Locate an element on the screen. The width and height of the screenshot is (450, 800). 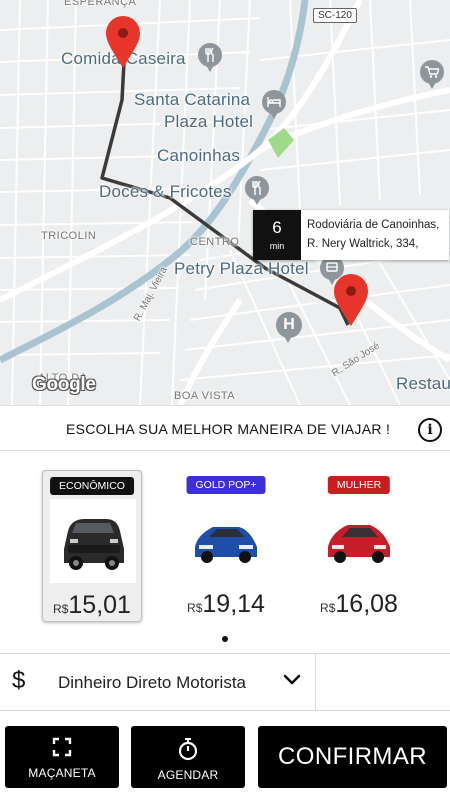
macaneta-button: MAÇANETA is located at coordinates (62, 757).